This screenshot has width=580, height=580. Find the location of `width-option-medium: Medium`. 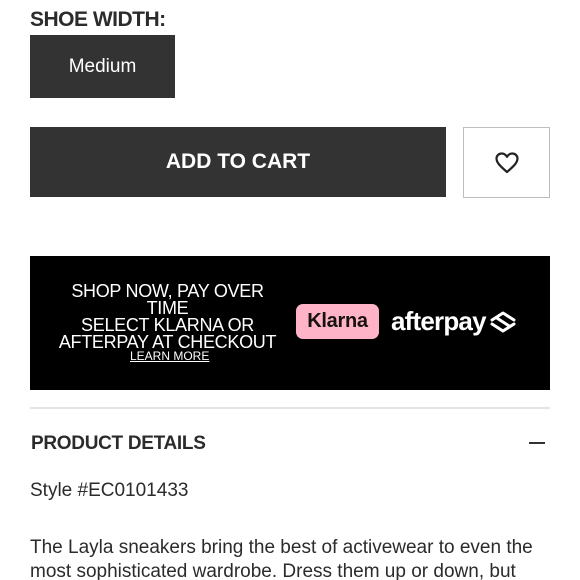

width-option-medium: Medium is located at coordinates (102, 66).